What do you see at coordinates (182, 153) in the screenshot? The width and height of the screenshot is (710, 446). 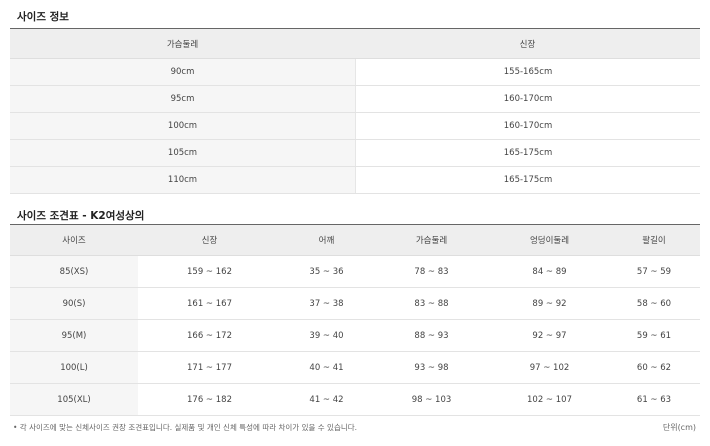 I see `chest-cell: 105cm` at bounding box center [182, 153].